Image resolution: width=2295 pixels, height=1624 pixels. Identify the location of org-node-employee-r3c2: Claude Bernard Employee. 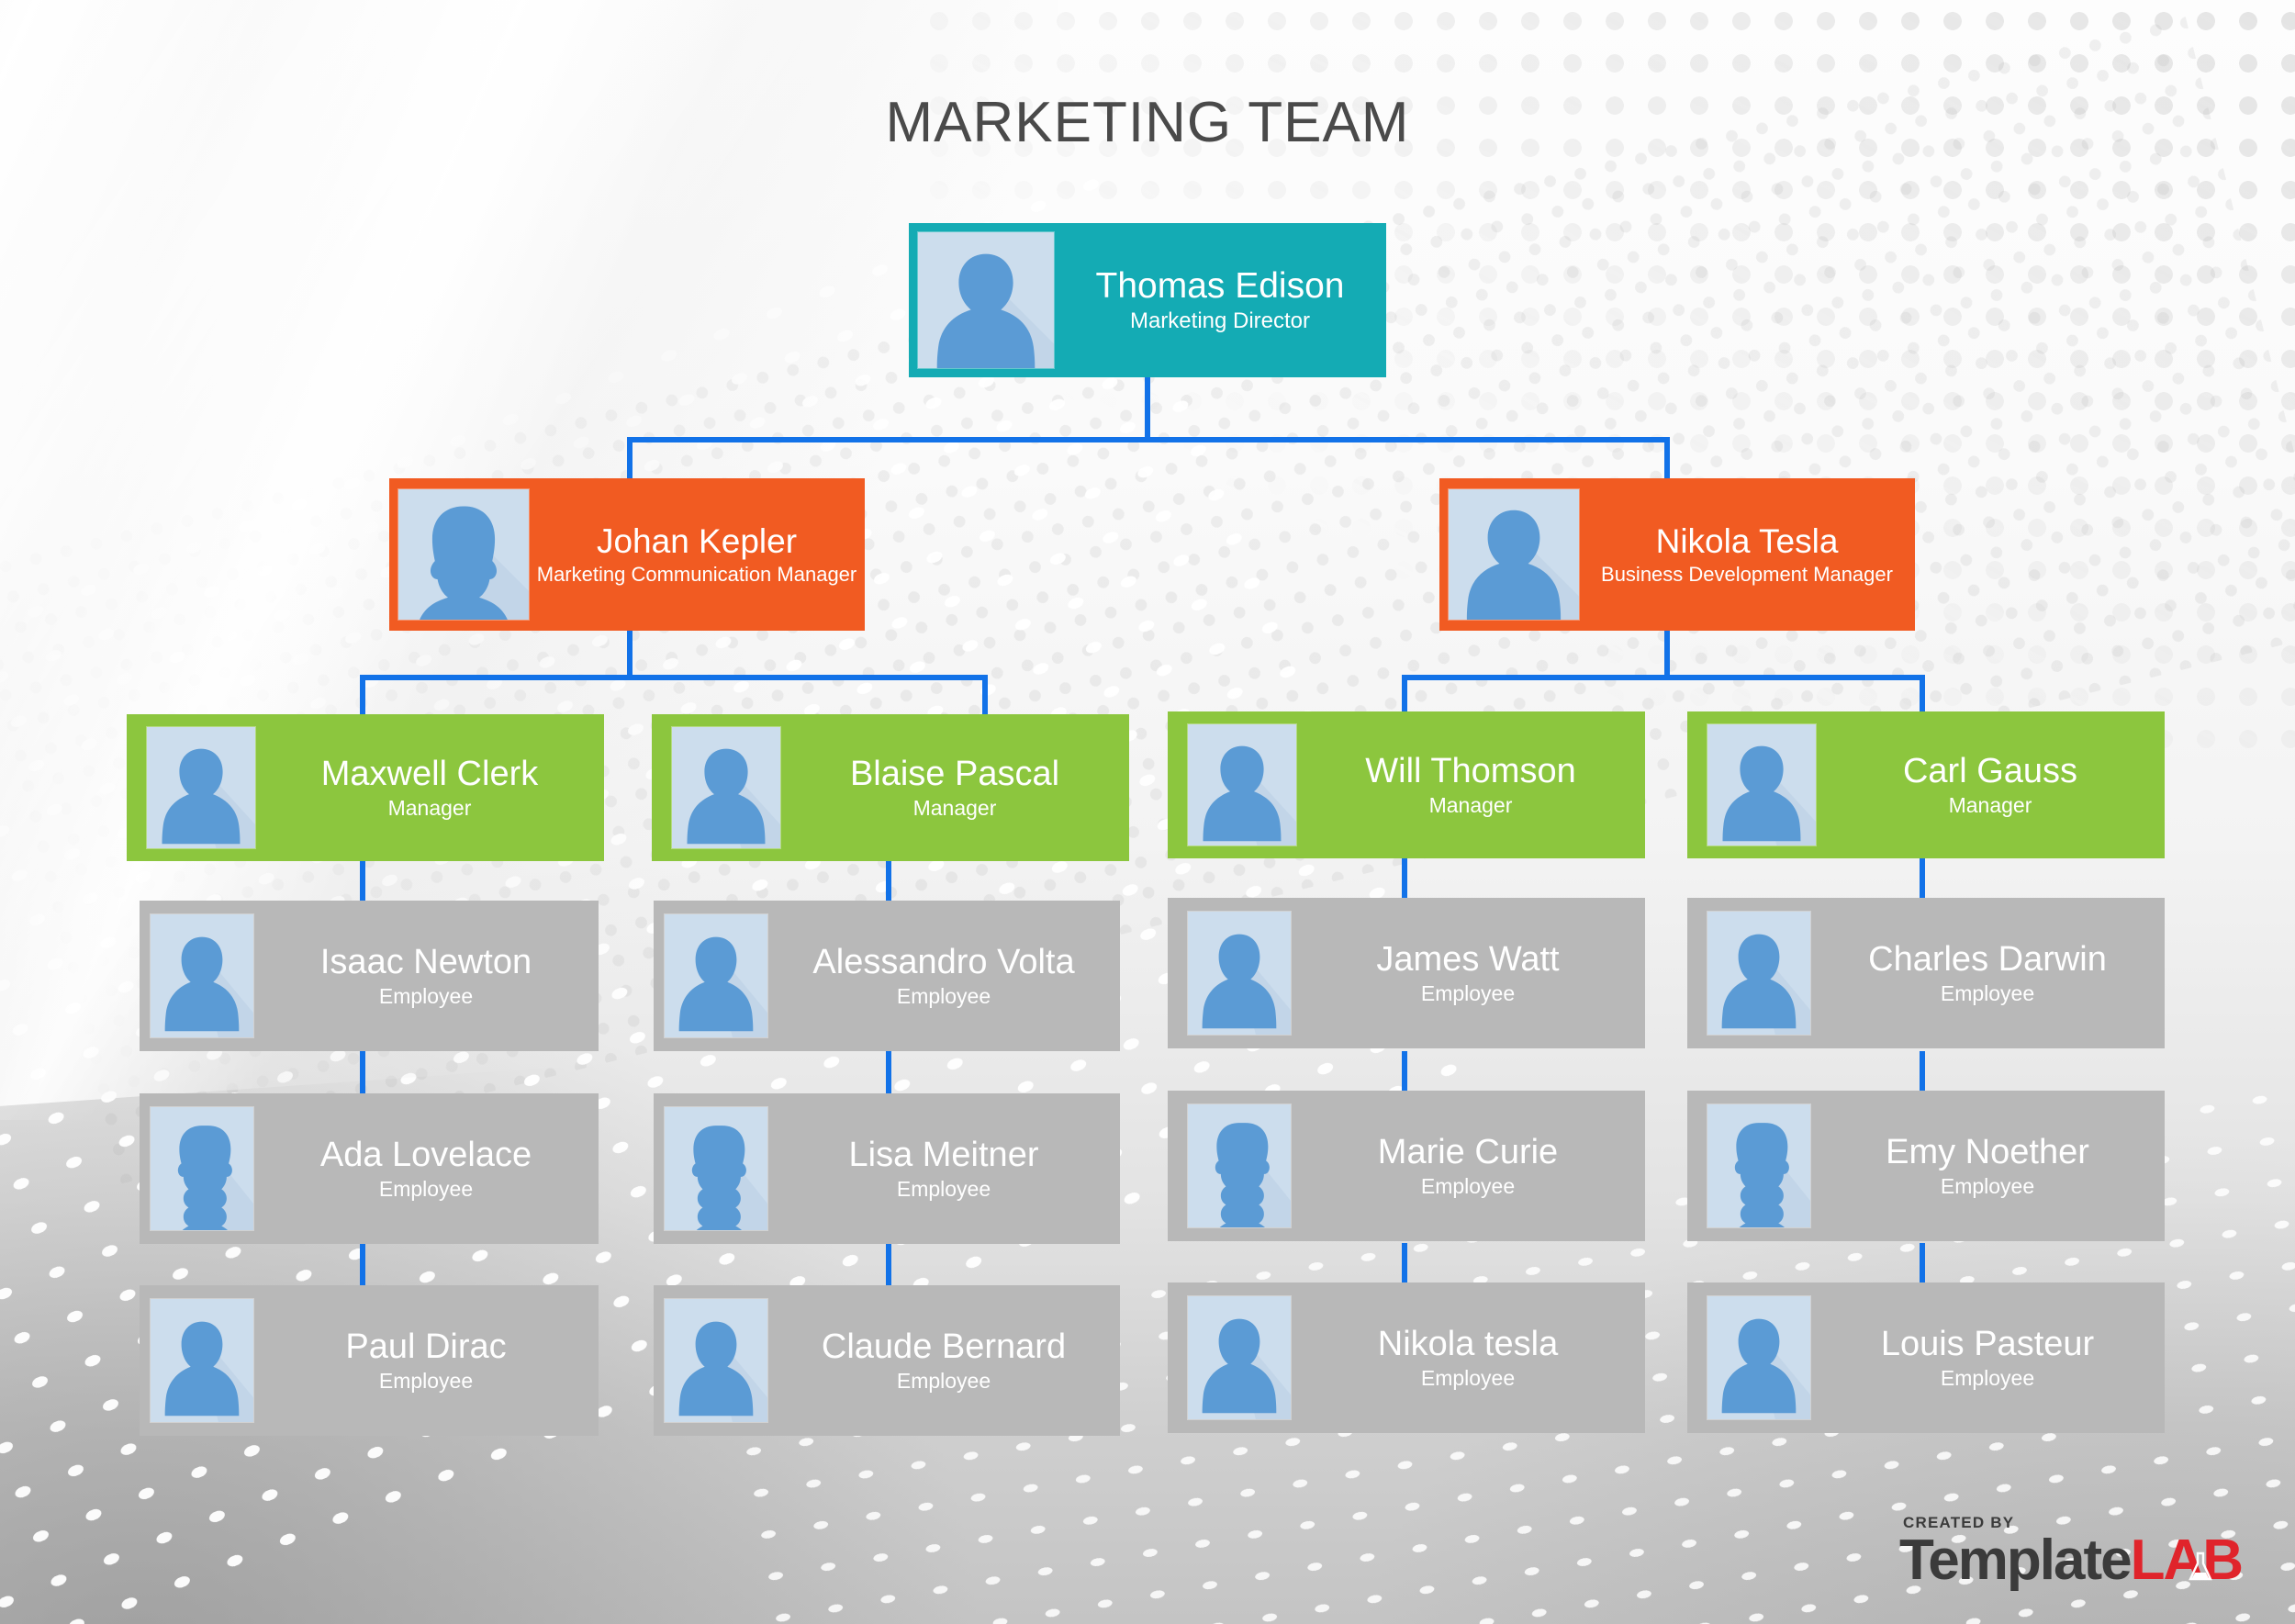
(887, 1360).